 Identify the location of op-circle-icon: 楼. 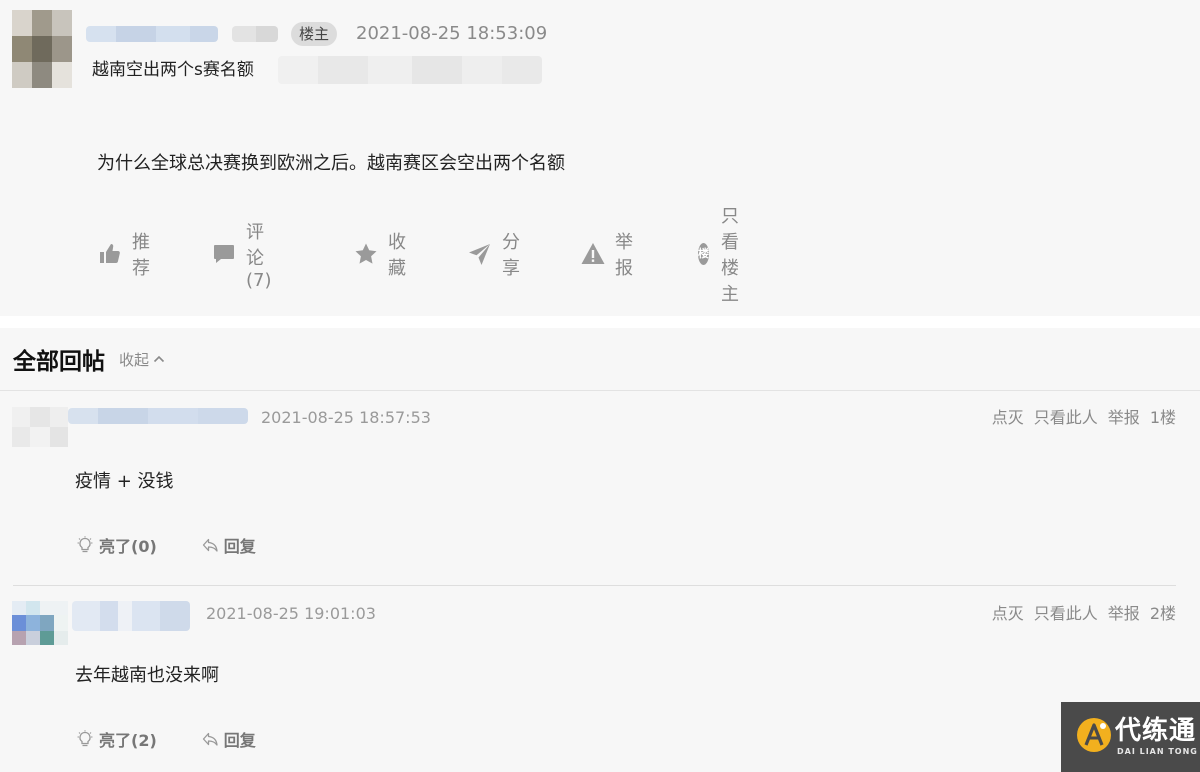
(703, 254).